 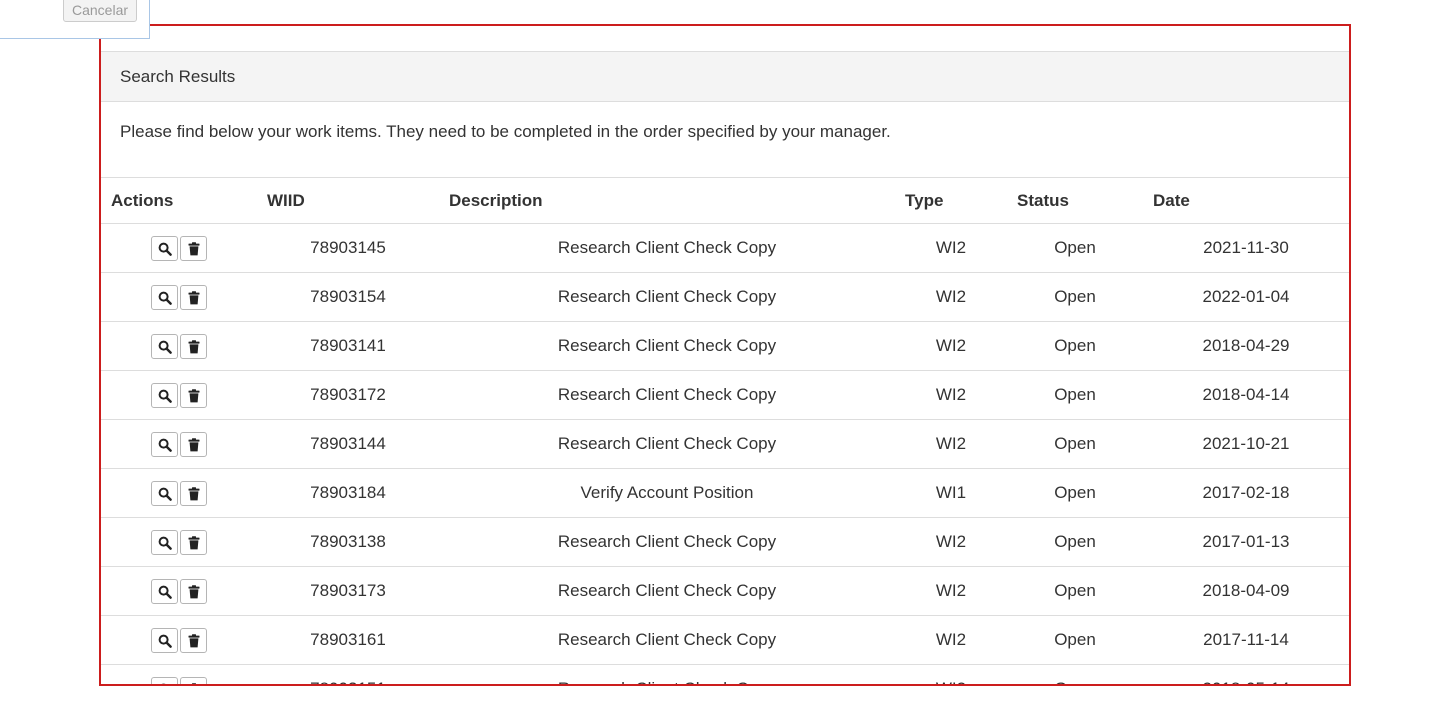 What do you see at coordinates (667, 200) in the screenshot?
I see `column-header-description: Description` at bounding box center [667, 200].